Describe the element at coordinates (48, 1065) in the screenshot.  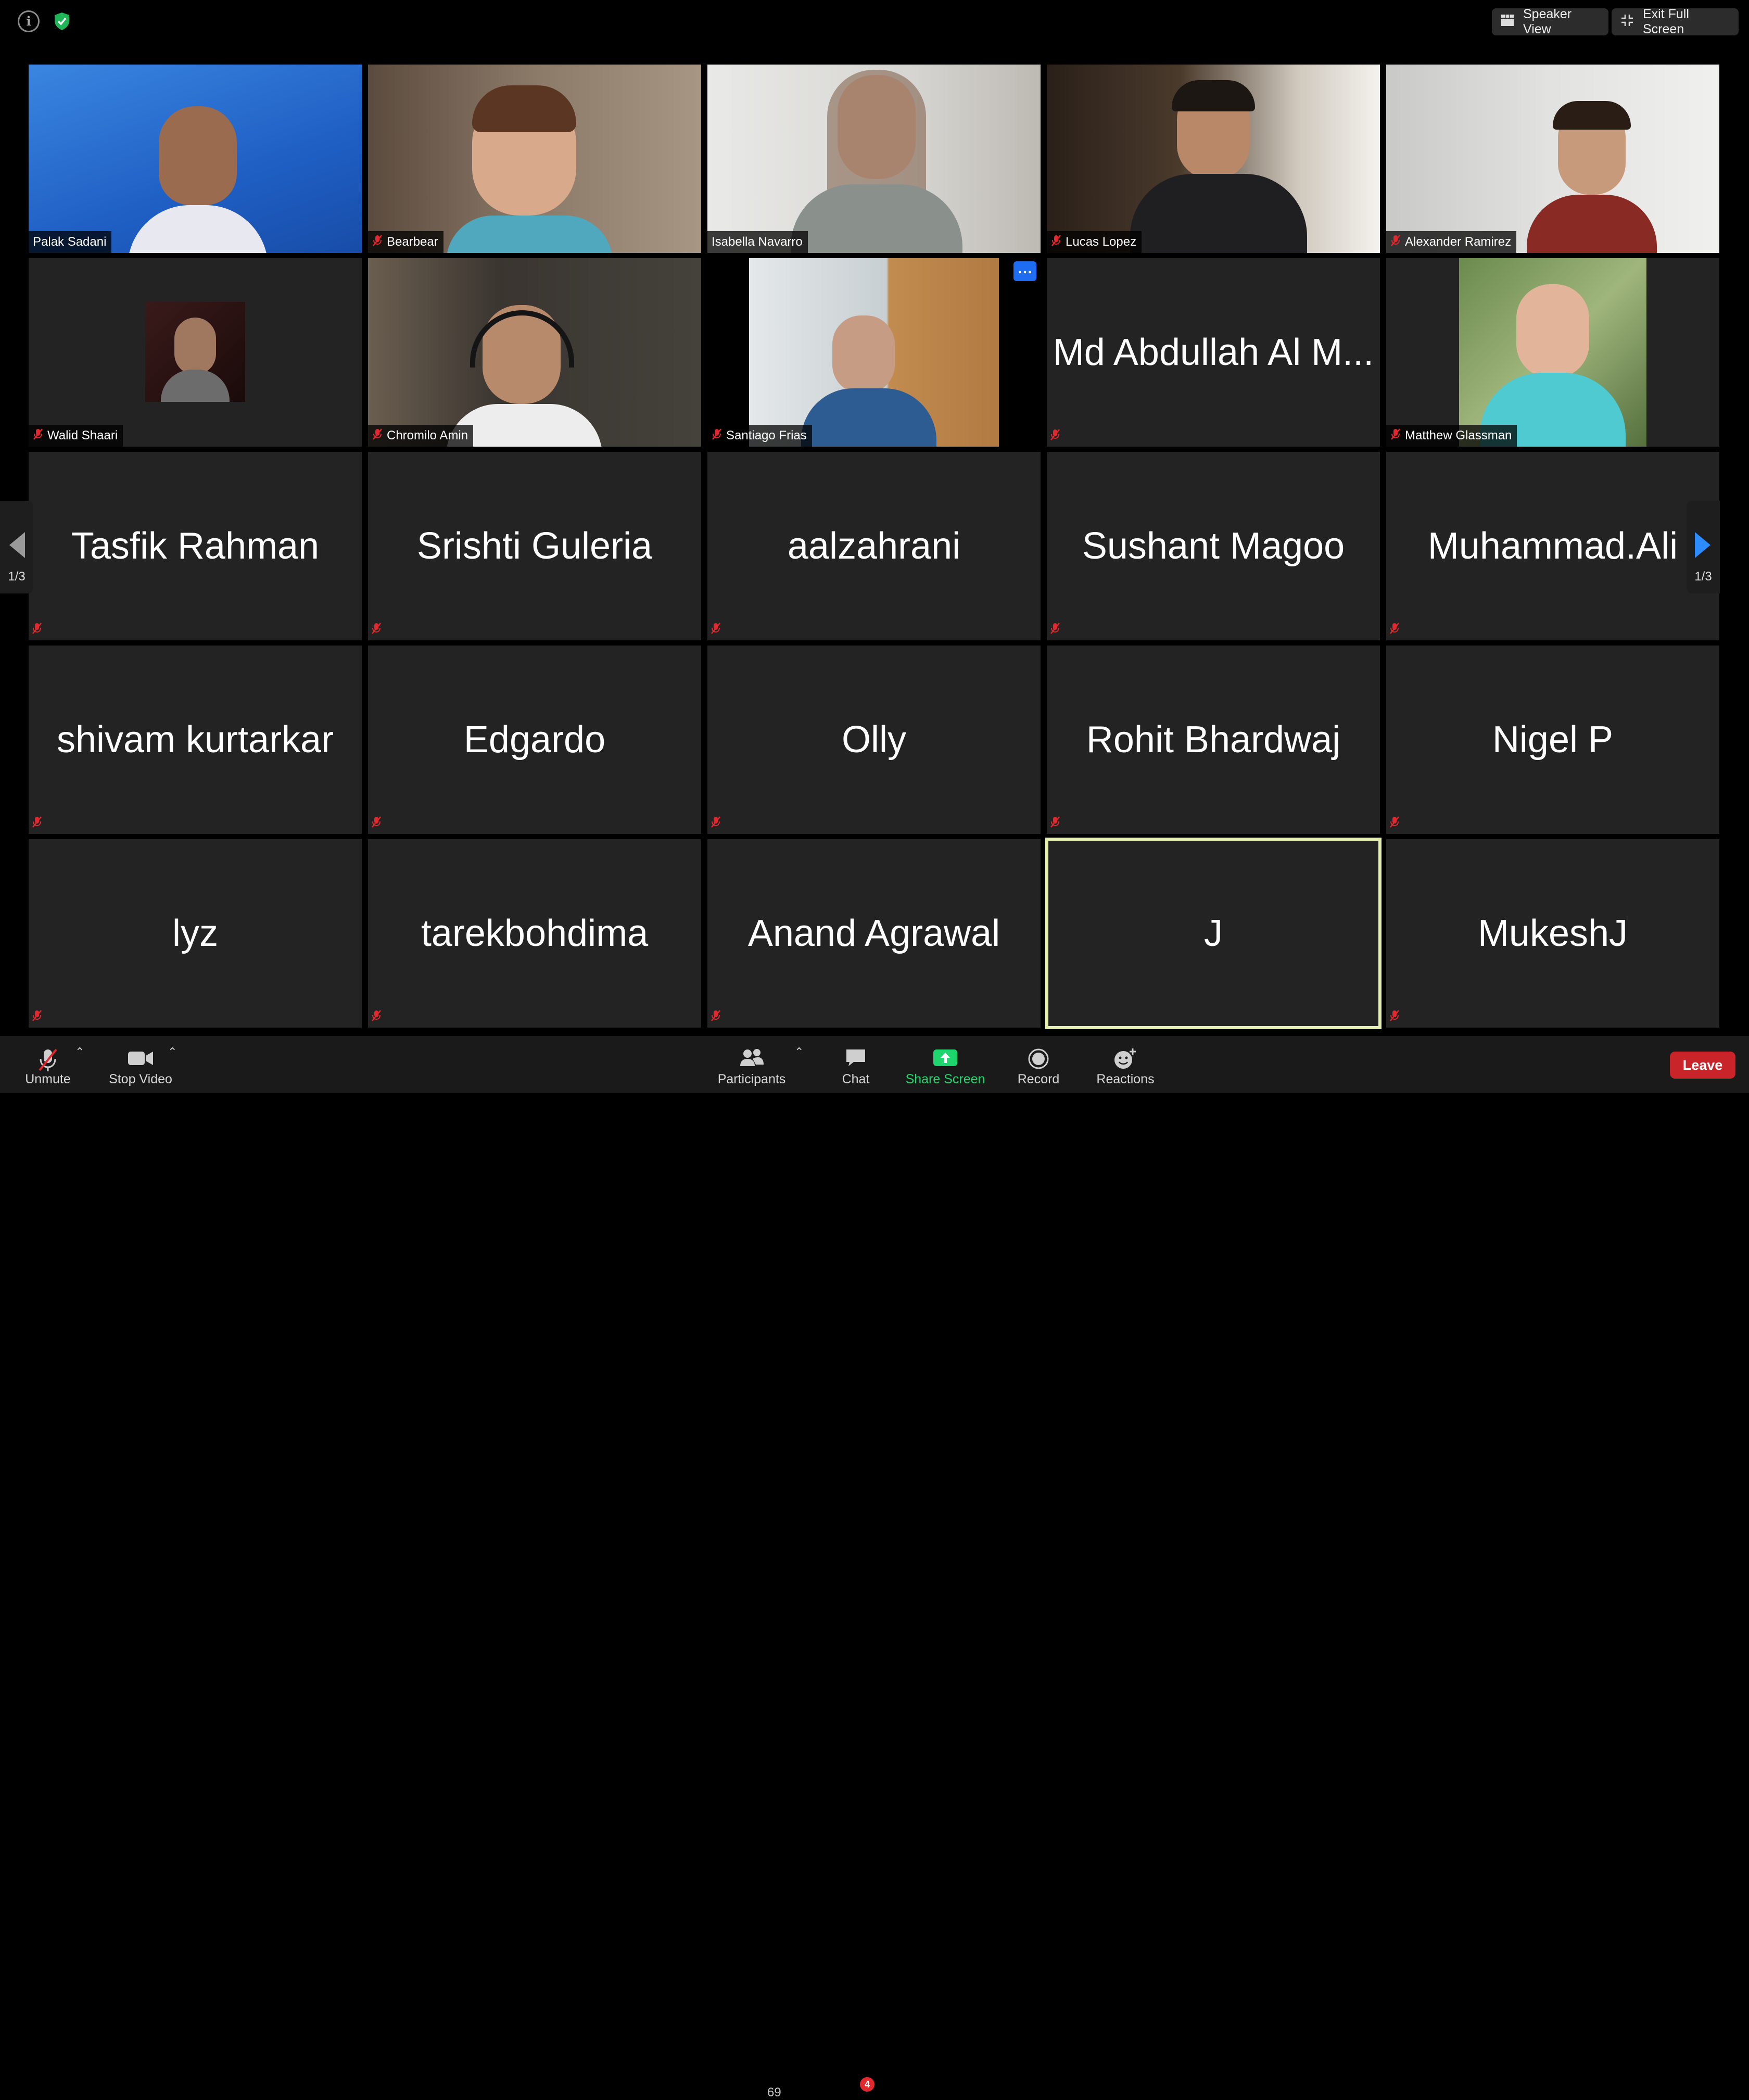
I see `unmute-button: Unmute` at that location.